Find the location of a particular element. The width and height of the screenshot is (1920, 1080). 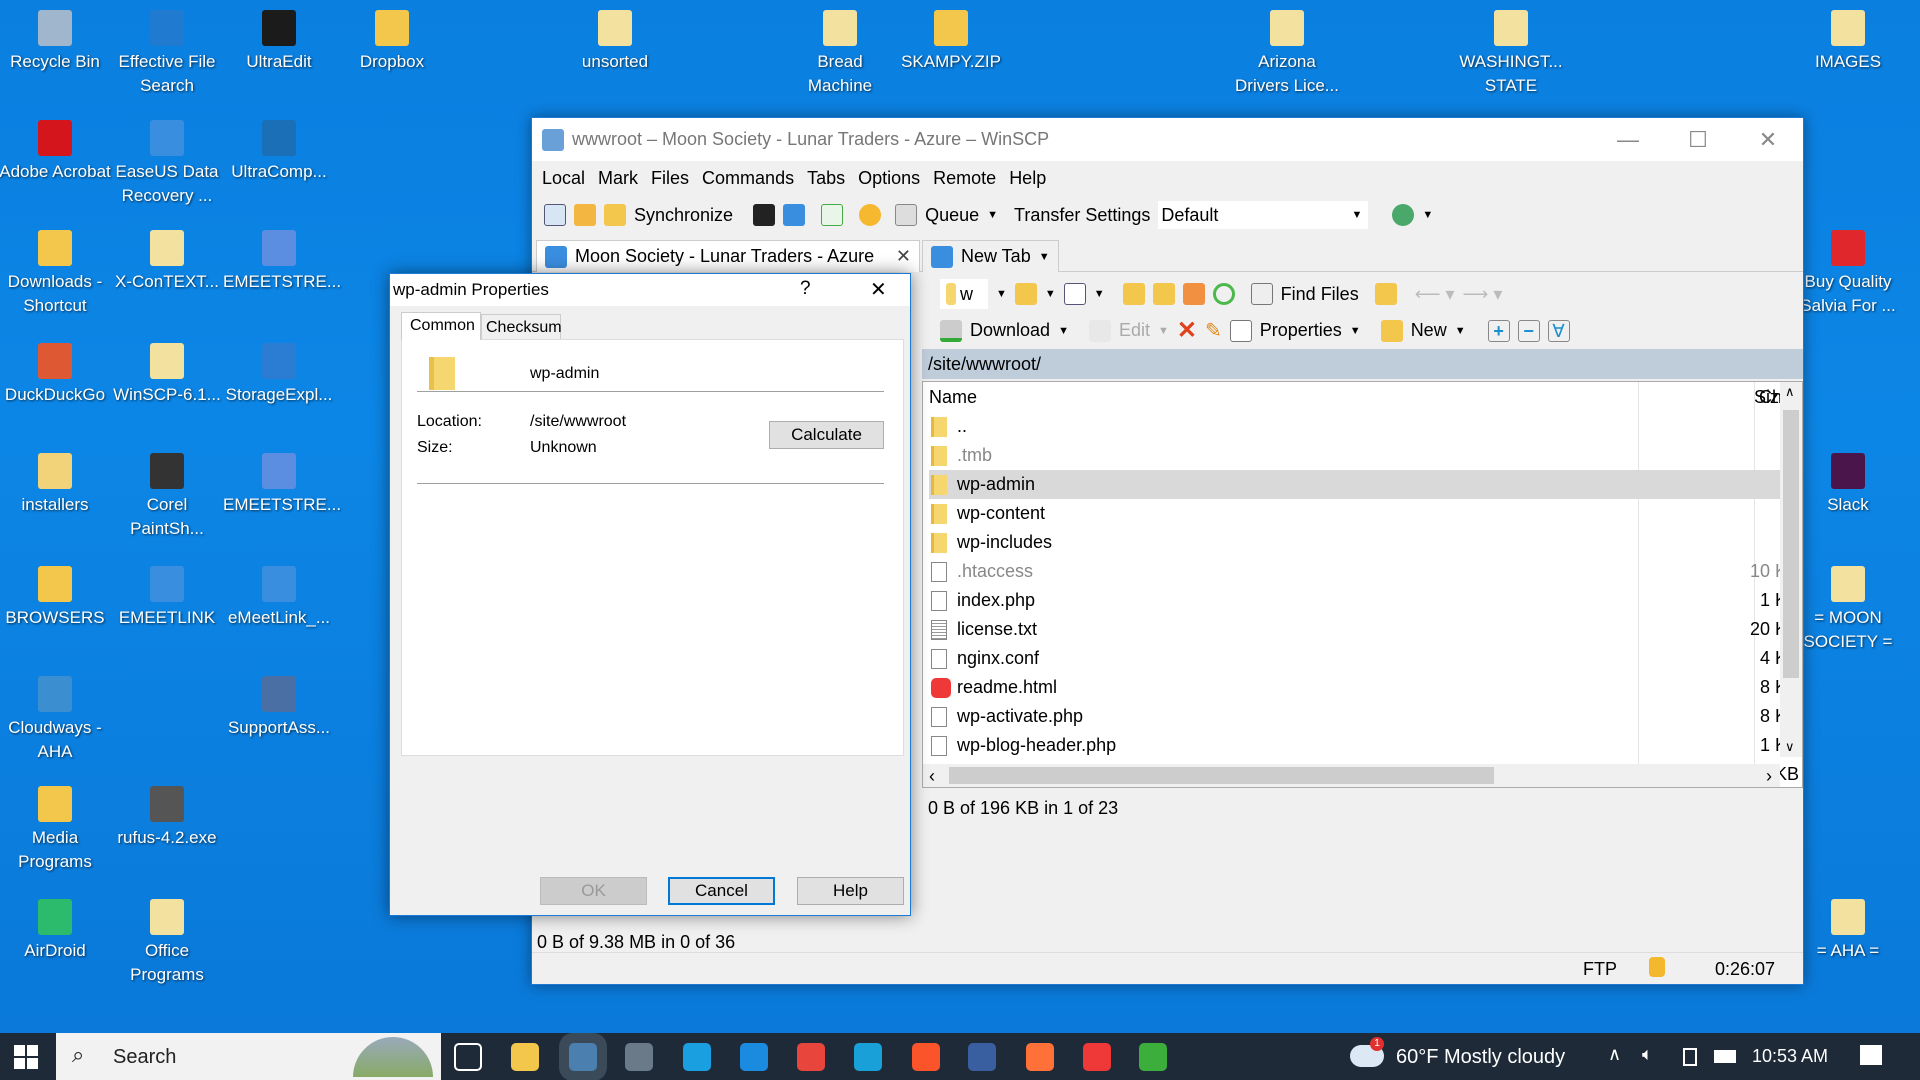

file-row: wp-activate.php8 KB6/ is located at coordinates (1364, 716).